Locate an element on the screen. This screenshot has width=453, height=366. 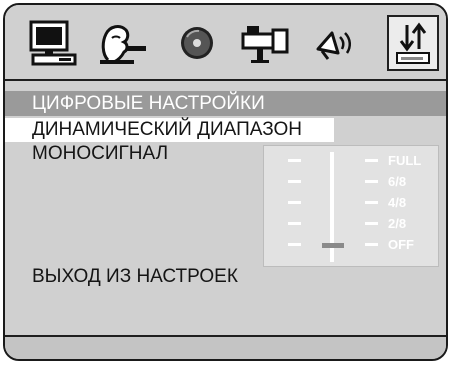
level-label-6-8: 6/8 is located at coordinates (397, 181).